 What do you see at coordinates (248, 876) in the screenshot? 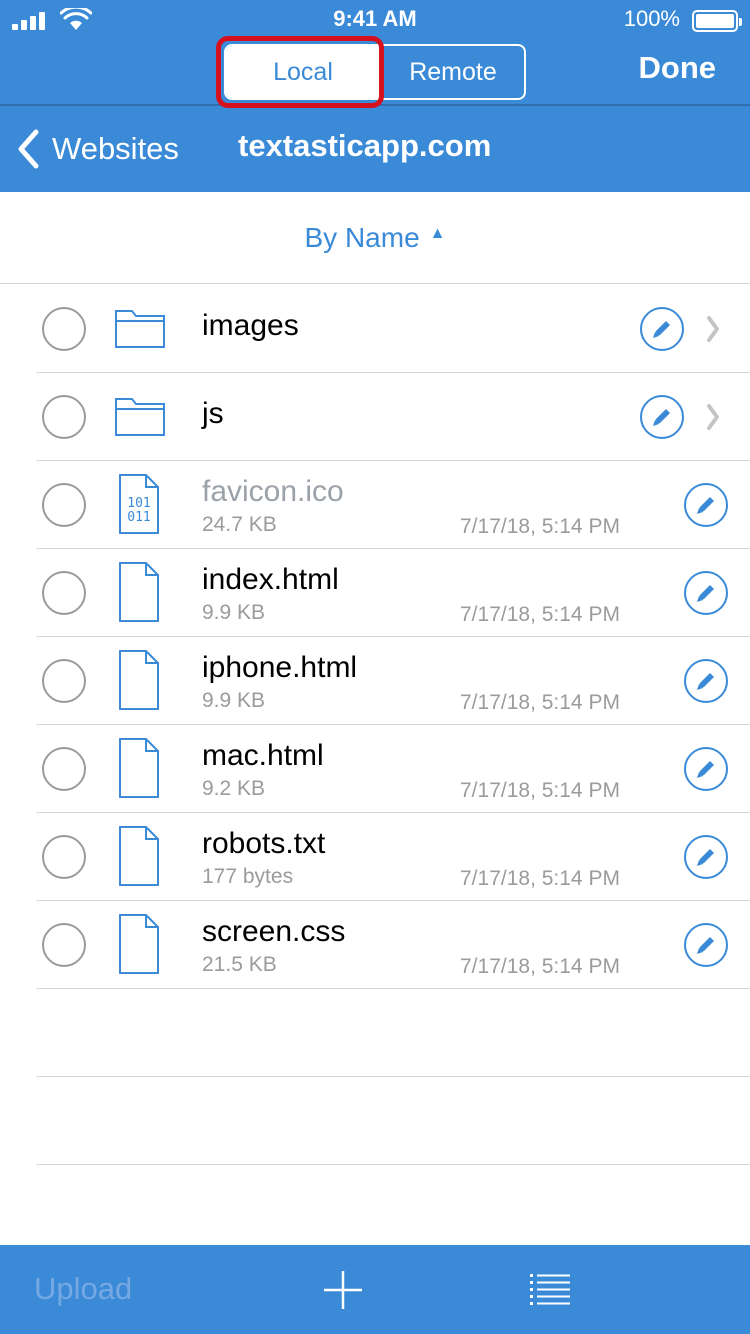
I see `item-size: 177 bytes` at bounding box center [248, 876].